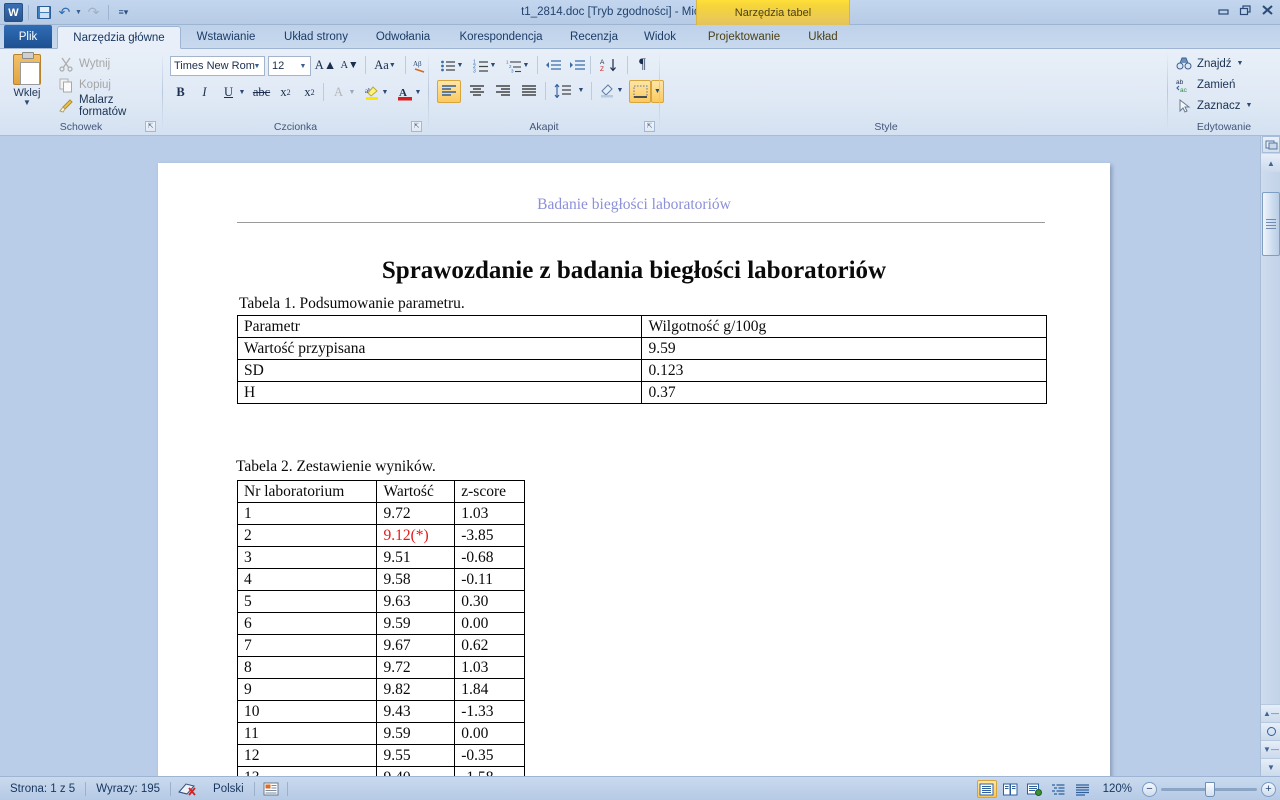 The image size is (1280, 800). Describe the element at coordinates (493, 65) in the screenshot. I see `numbering-dropdown-icon: ▼` at that location.